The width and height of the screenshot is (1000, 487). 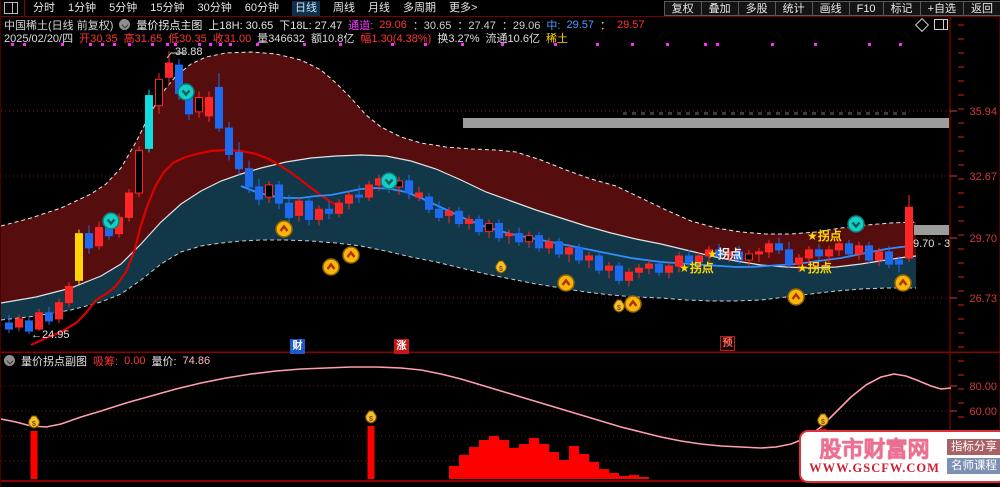 I want to click on menu-period-5: 60分钟, so click(x=262, y=8).